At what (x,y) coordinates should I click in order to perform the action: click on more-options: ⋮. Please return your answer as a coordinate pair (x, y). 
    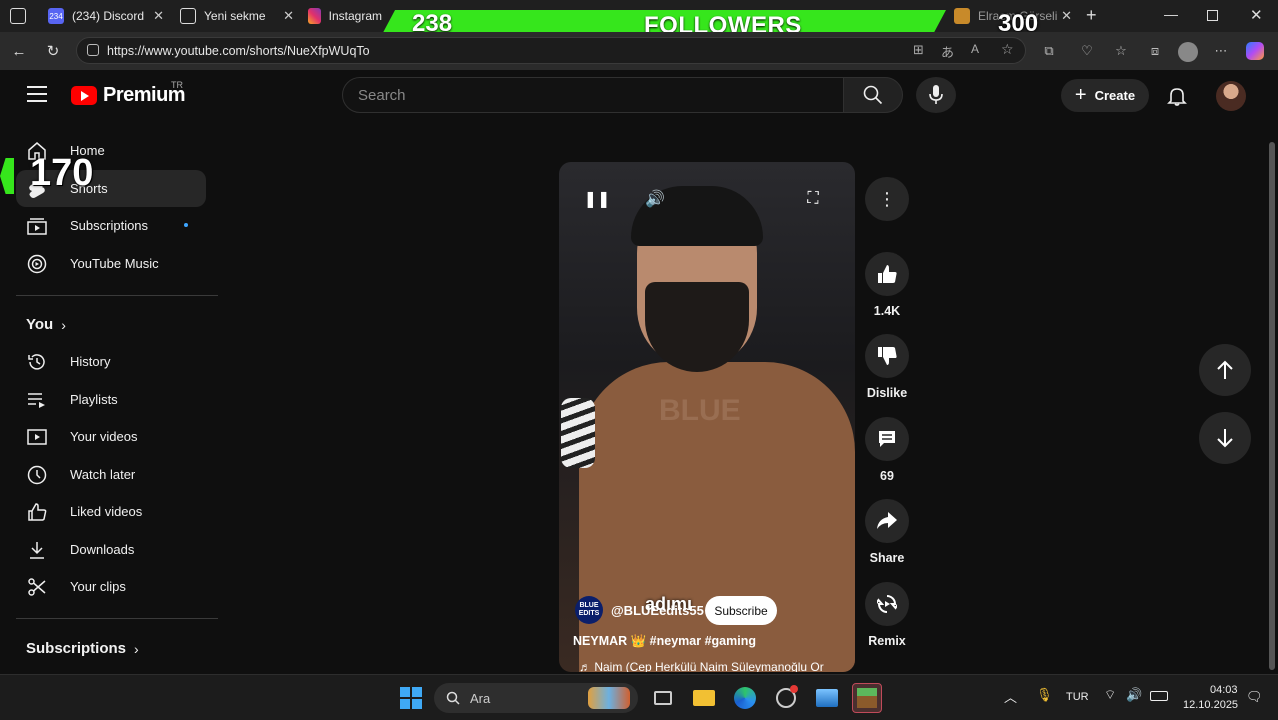
    Looking at the image, I should click on (887, 199).